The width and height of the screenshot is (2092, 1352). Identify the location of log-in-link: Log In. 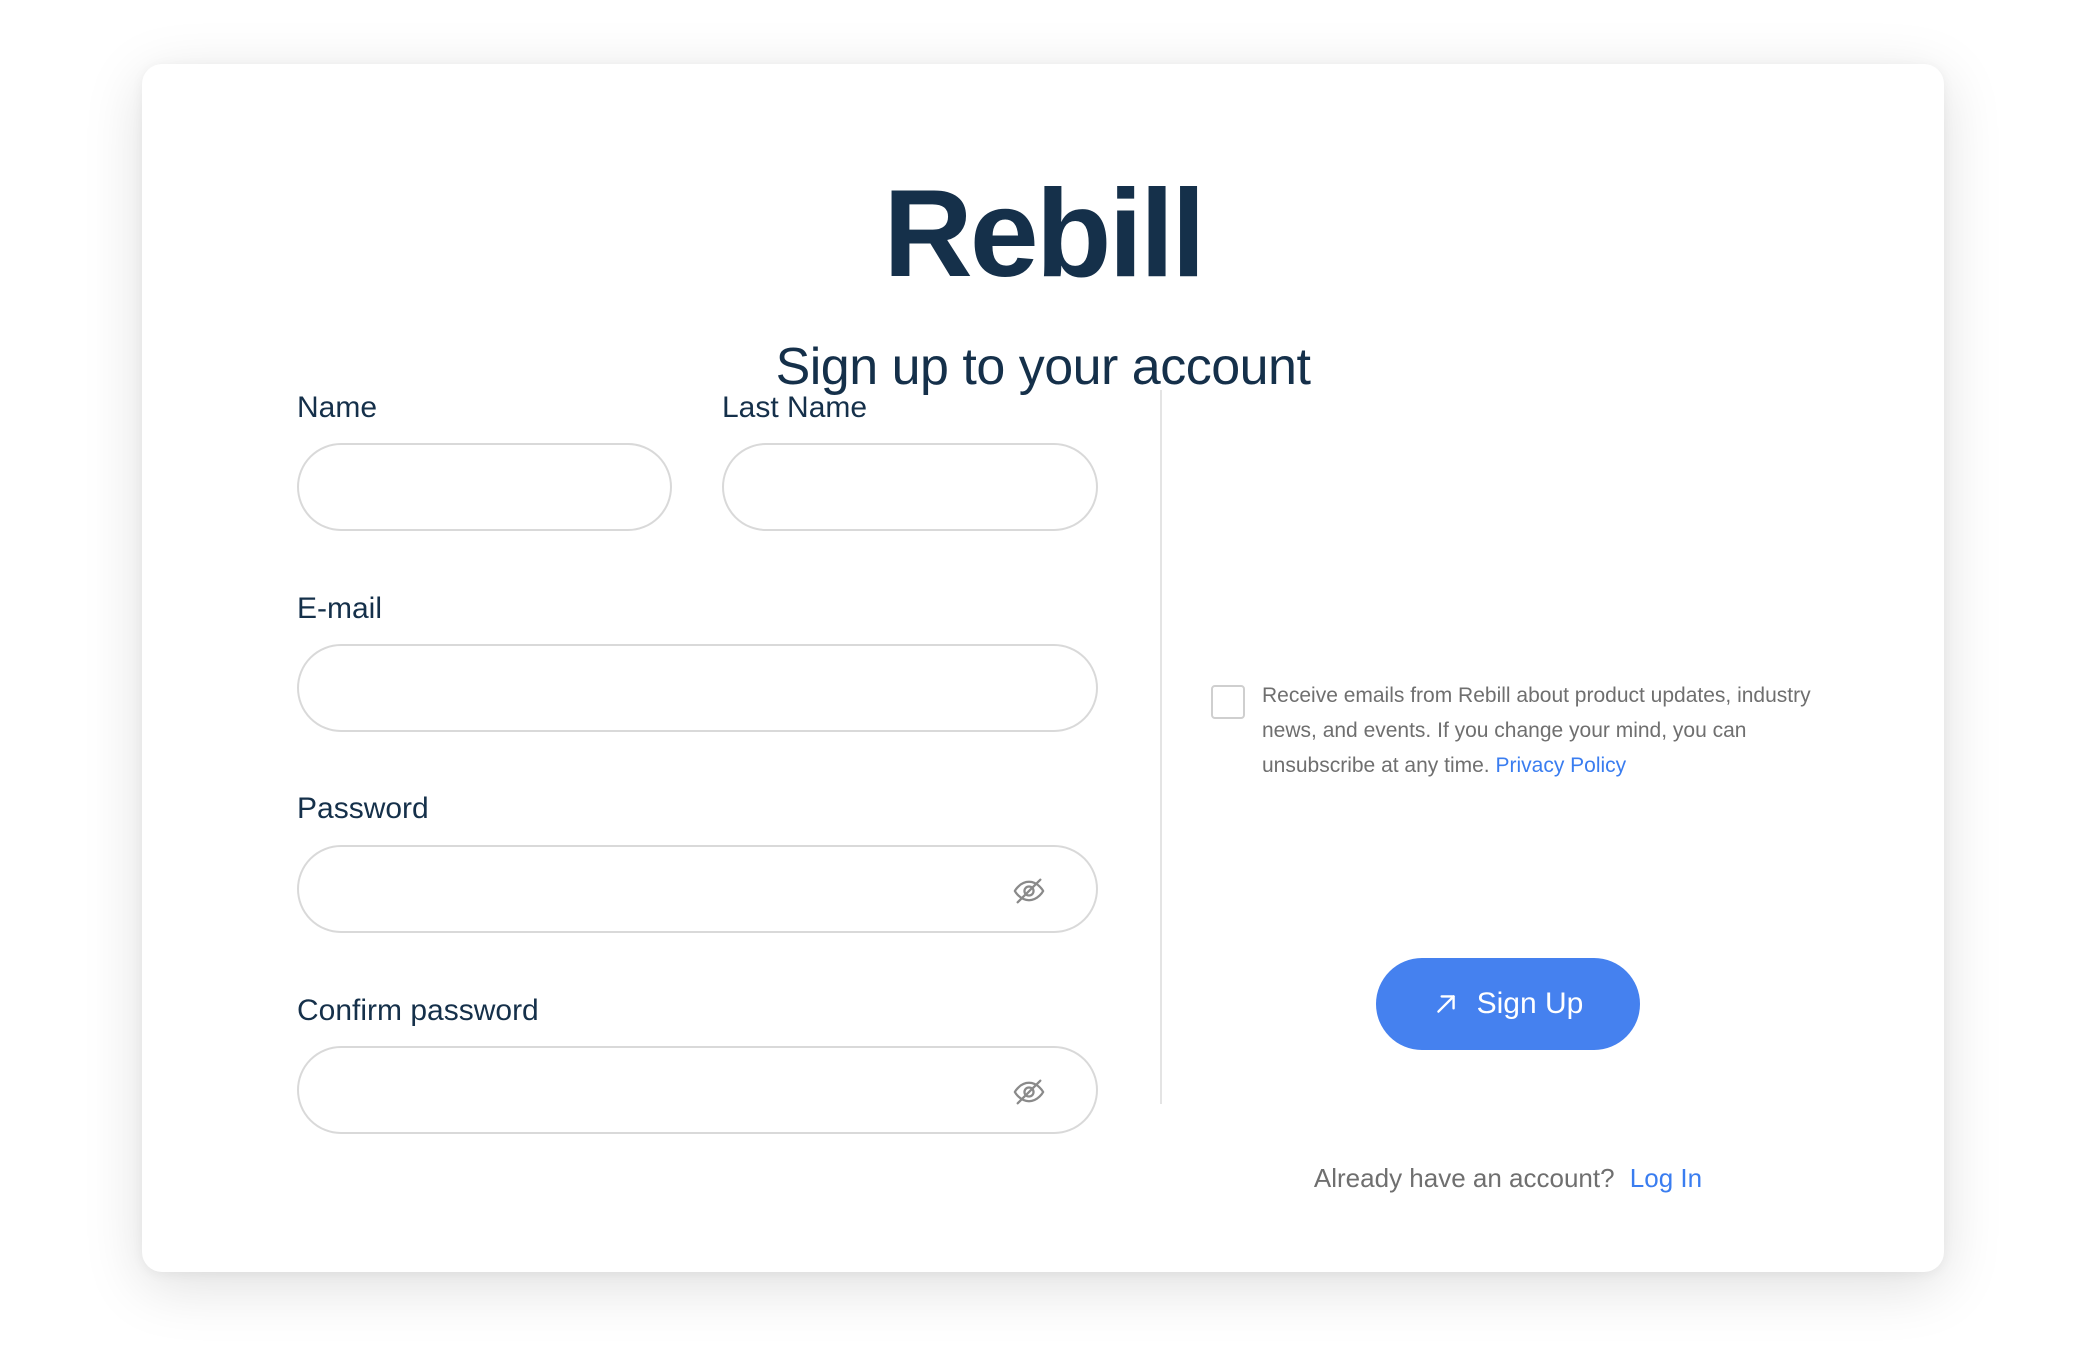
(1666, 1178).